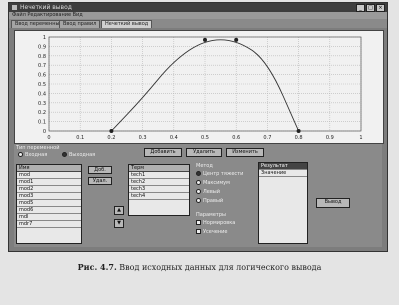  What do you see at coordinates (100, 181) in the screenshot?
I see `delete-variable-button: Удал.` at bounding box center [100, 181].